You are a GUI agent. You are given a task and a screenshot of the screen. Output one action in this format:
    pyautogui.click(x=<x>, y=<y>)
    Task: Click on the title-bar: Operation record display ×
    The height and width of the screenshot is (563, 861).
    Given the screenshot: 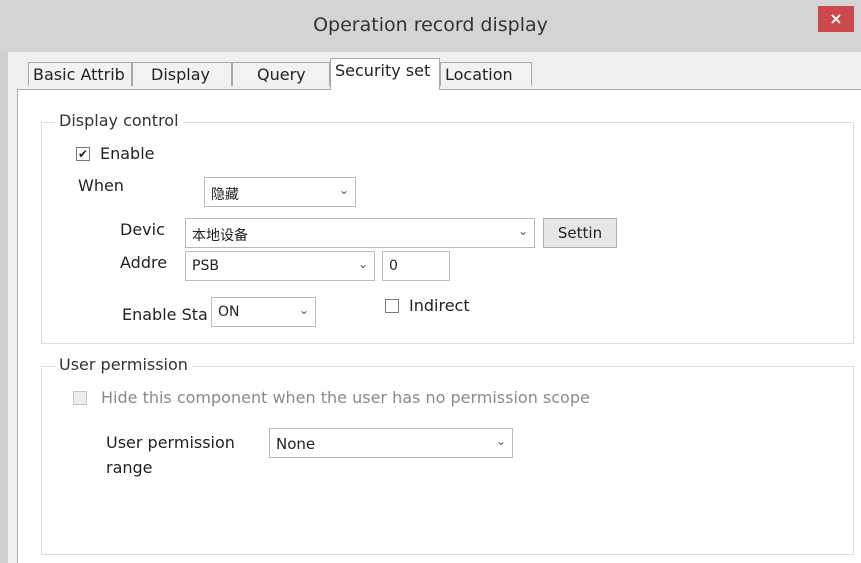 What is the action you would take?
    pyautogui.click(x=430, y=26)
    